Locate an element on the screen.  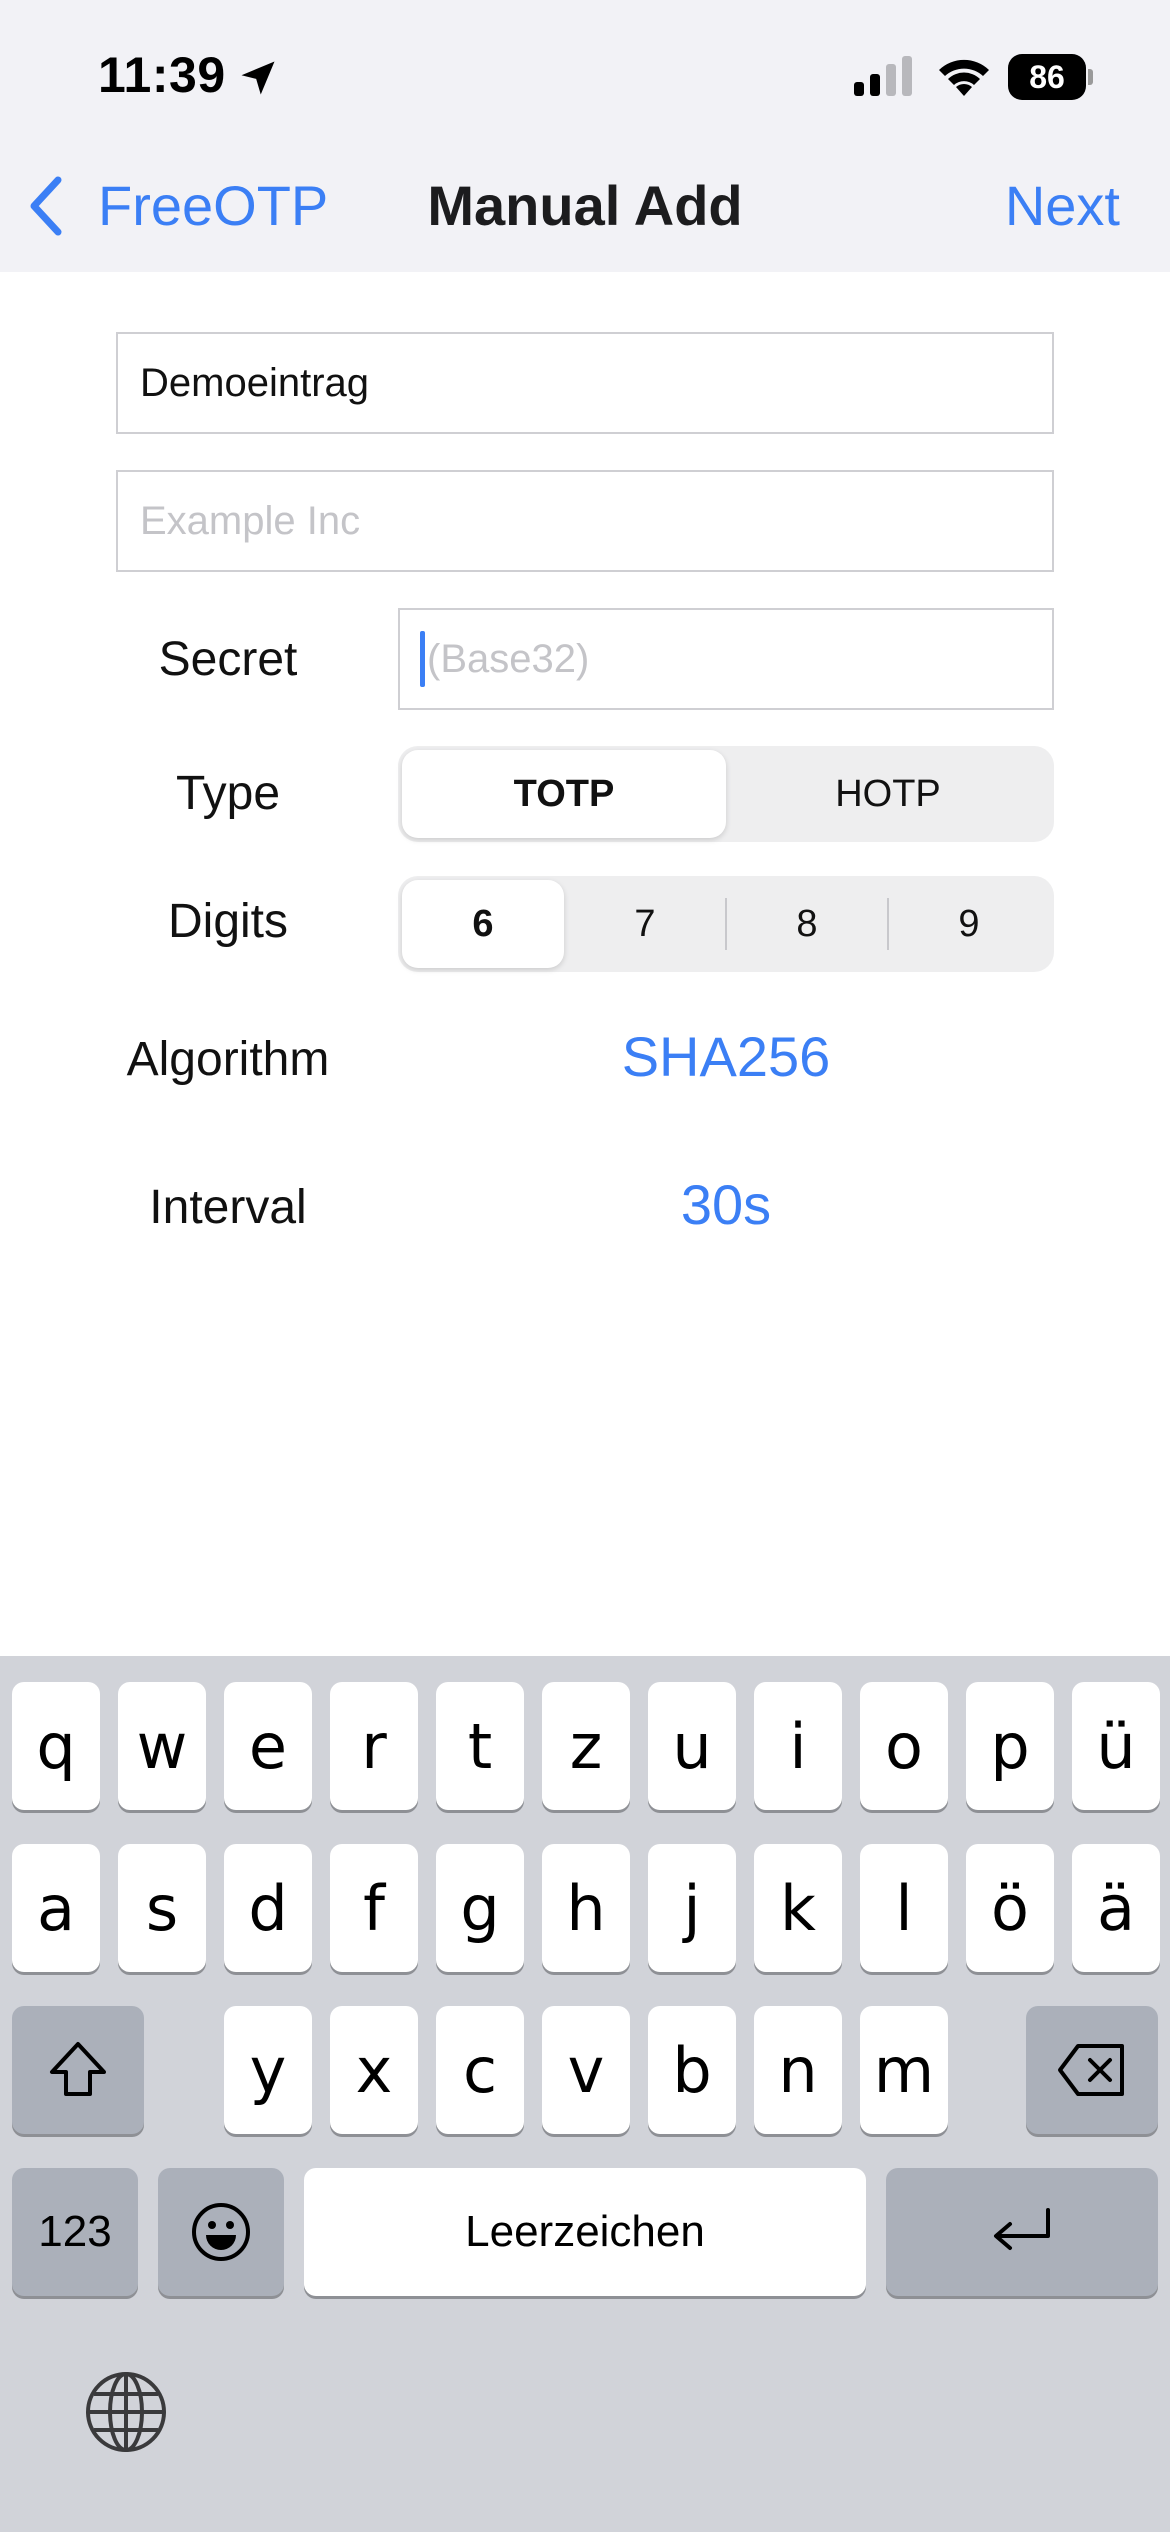
digits-option-9: 9 is located at coordinates (968, 924).